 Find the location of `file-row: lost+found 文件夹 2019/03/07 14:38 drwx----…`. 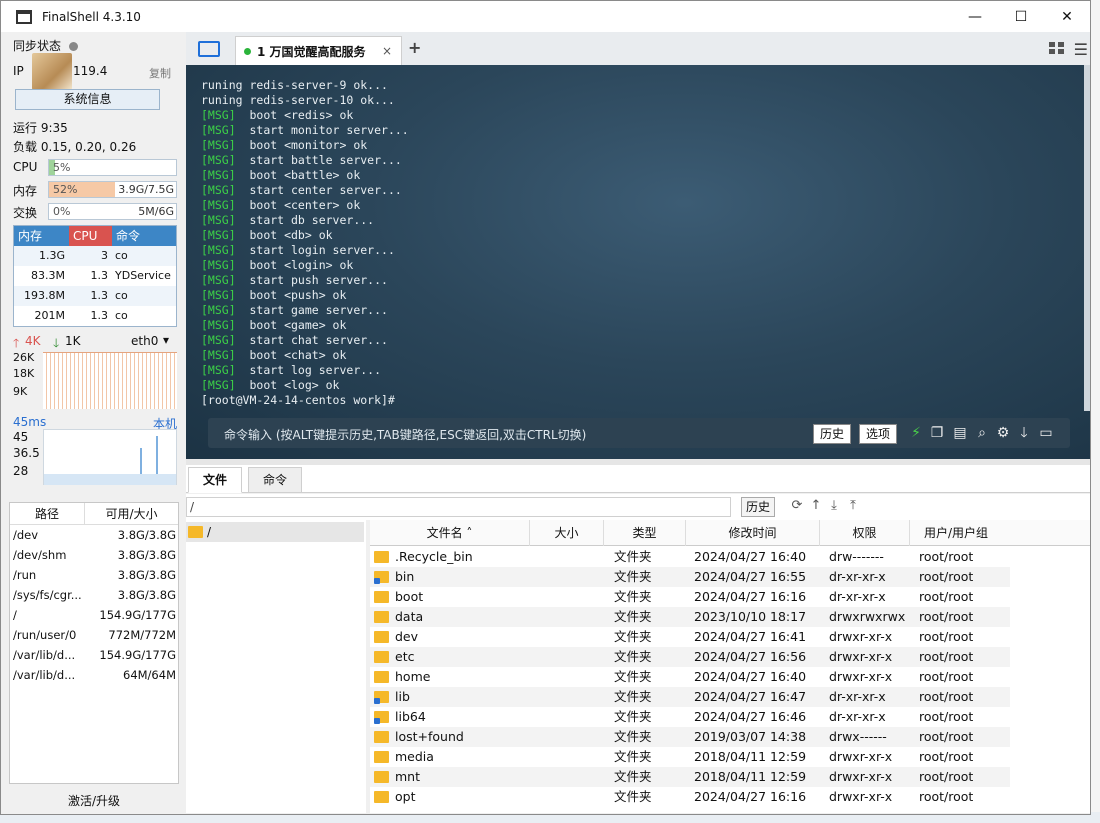

file-row: lost+found 文件夹 2019/03/07 14:38 drwx----… is located at coordinates (690, 737).